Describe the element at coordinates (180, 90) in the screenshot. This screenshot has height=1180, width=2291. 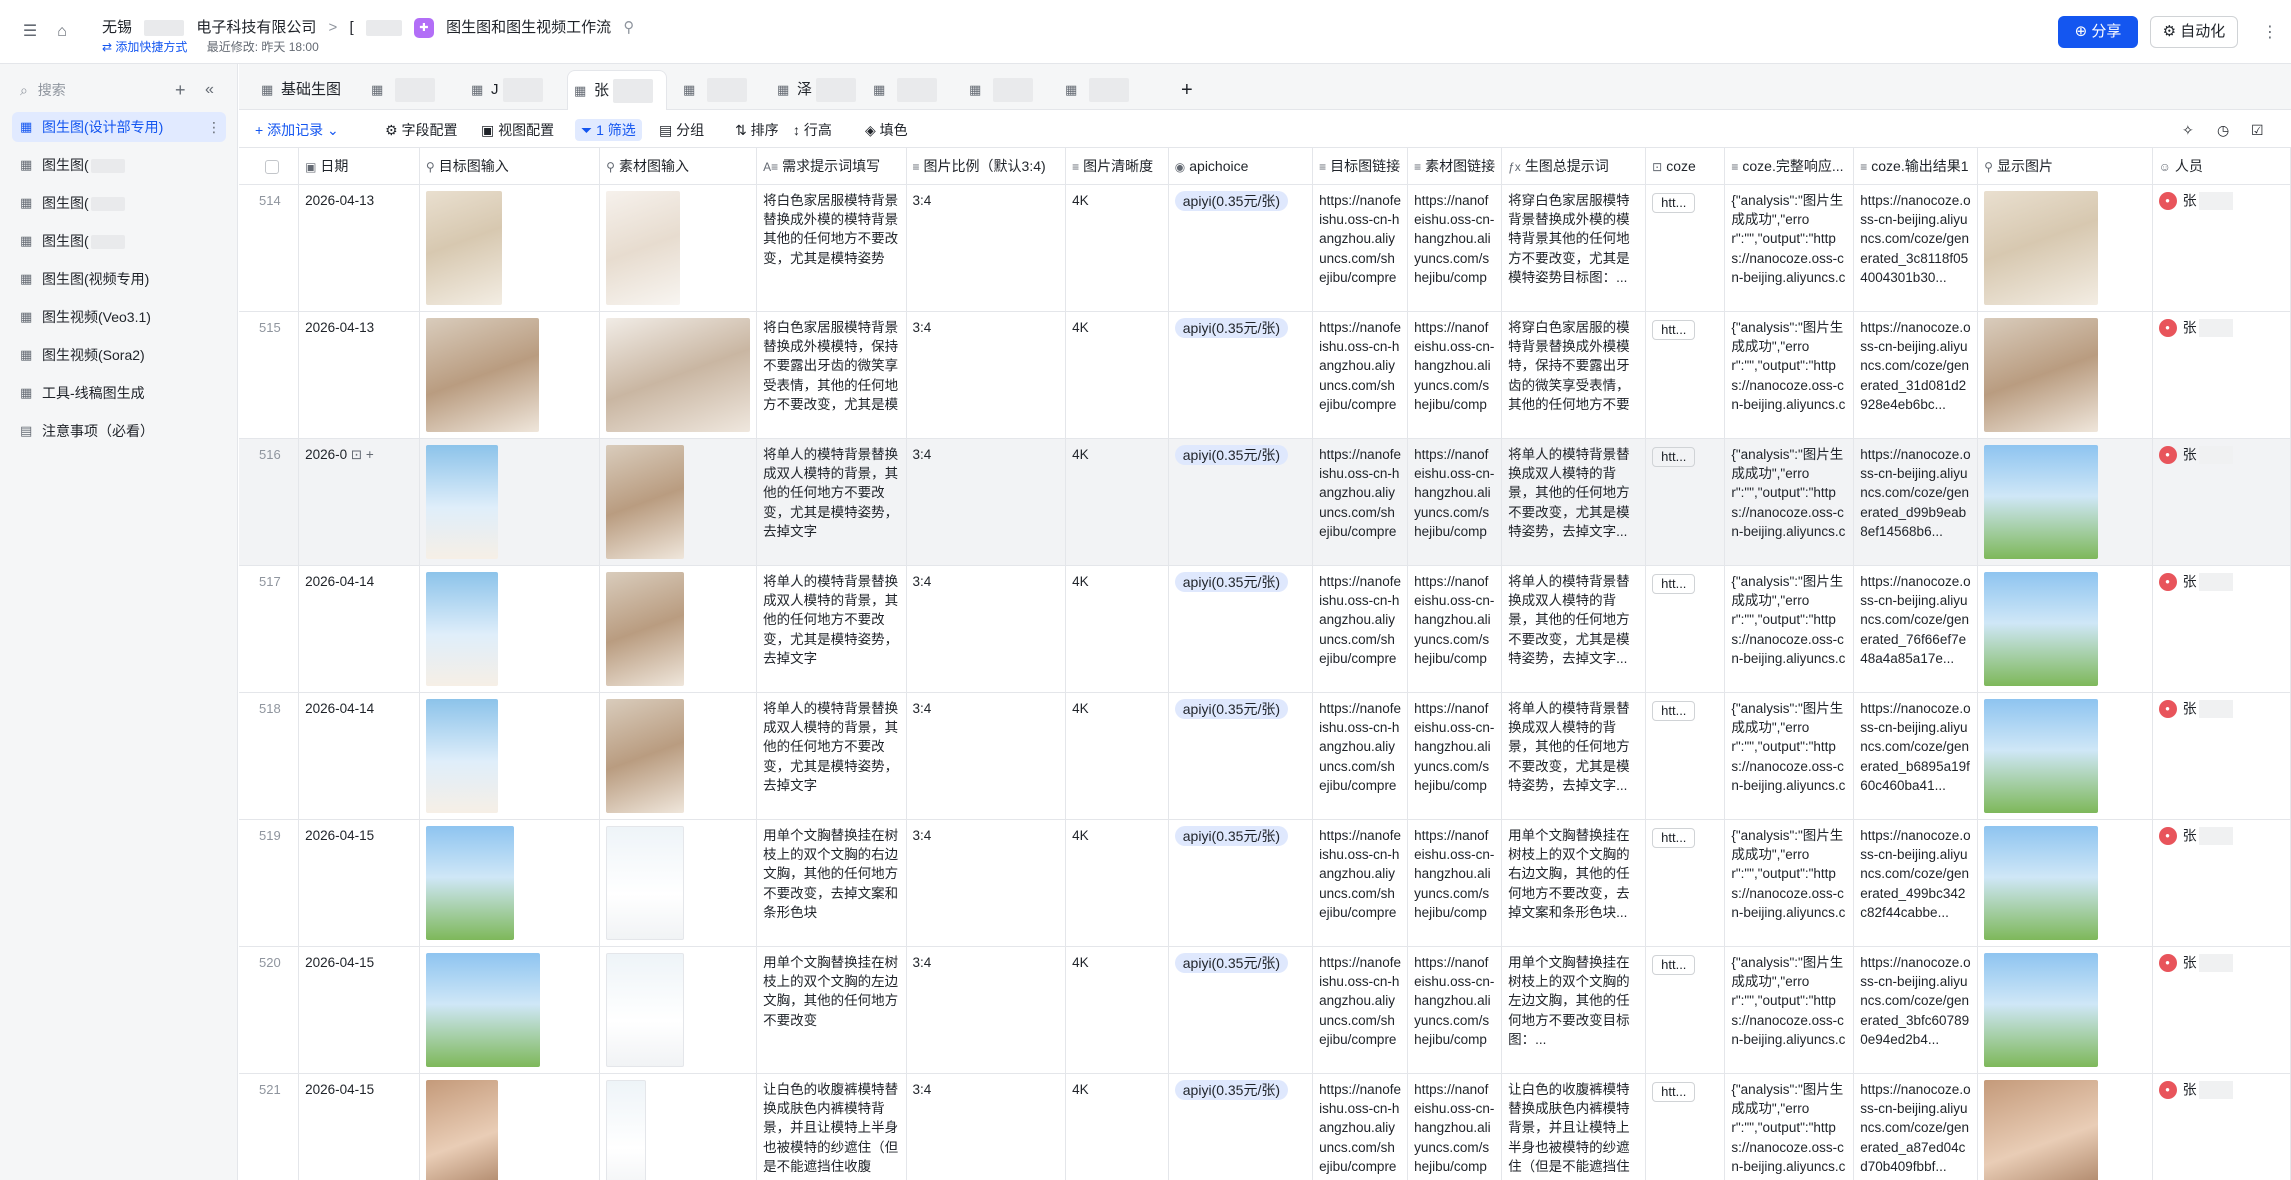
I see `add-table-icon: +` at that location.